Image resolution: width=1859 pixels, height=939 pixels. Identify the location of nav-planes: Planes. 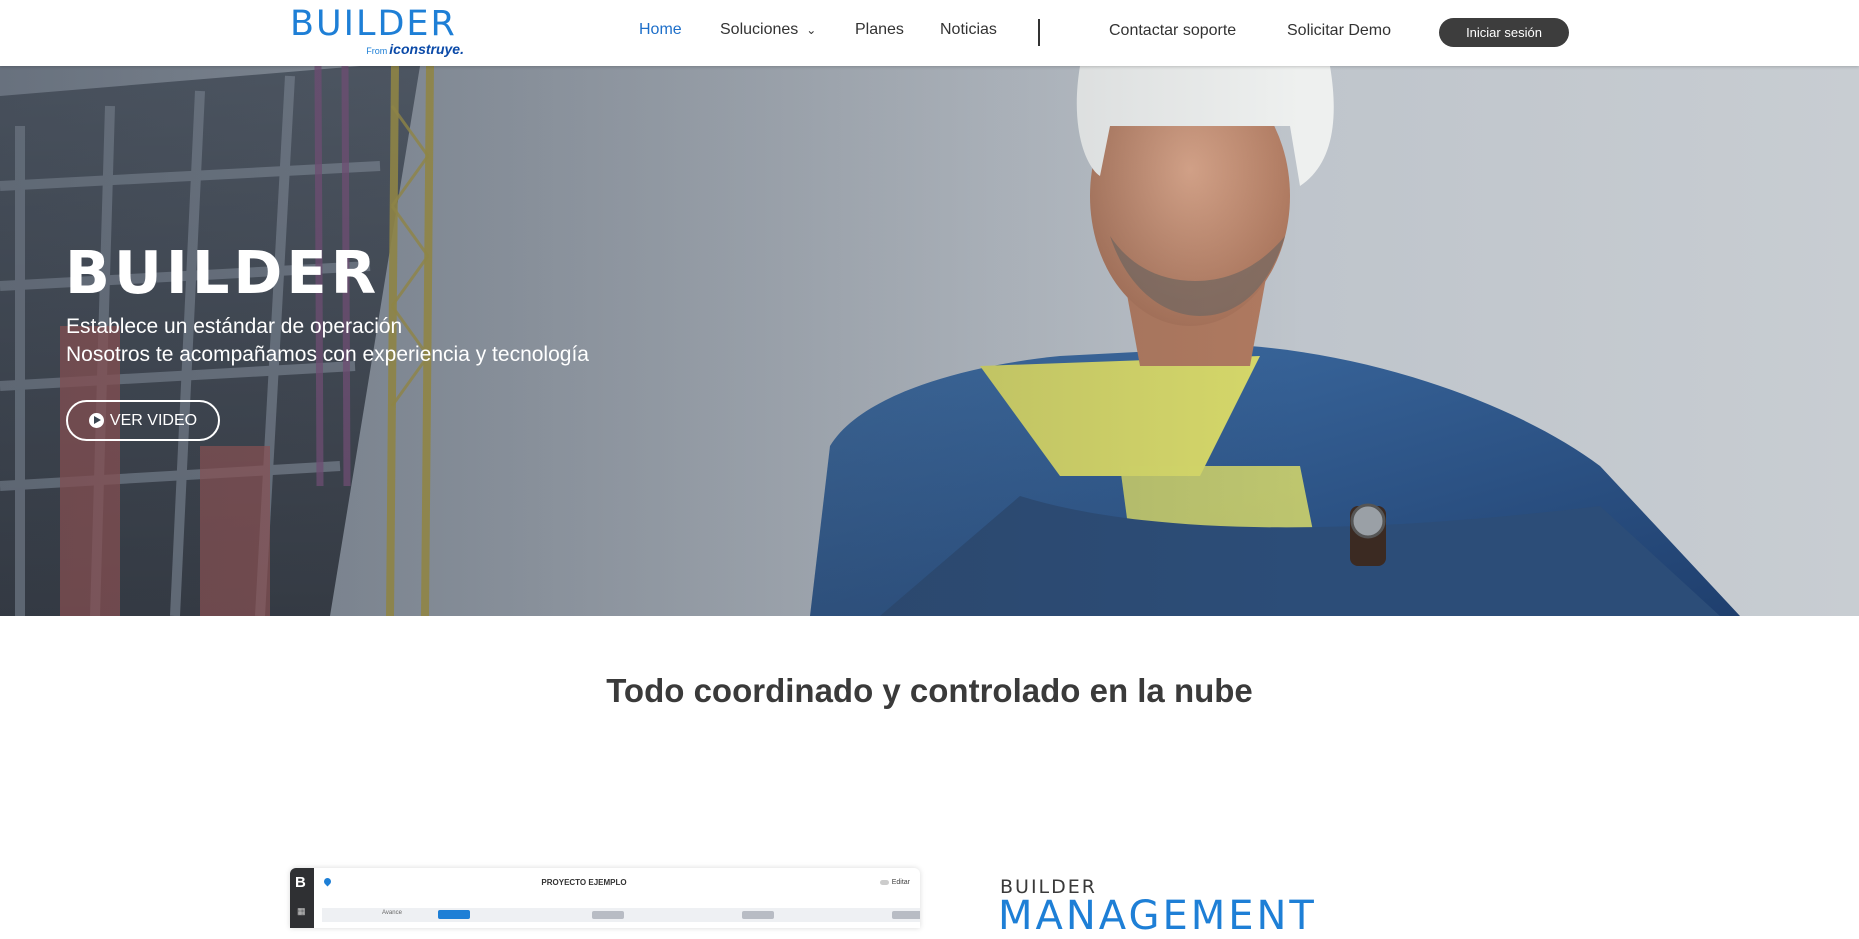
(879, 30).